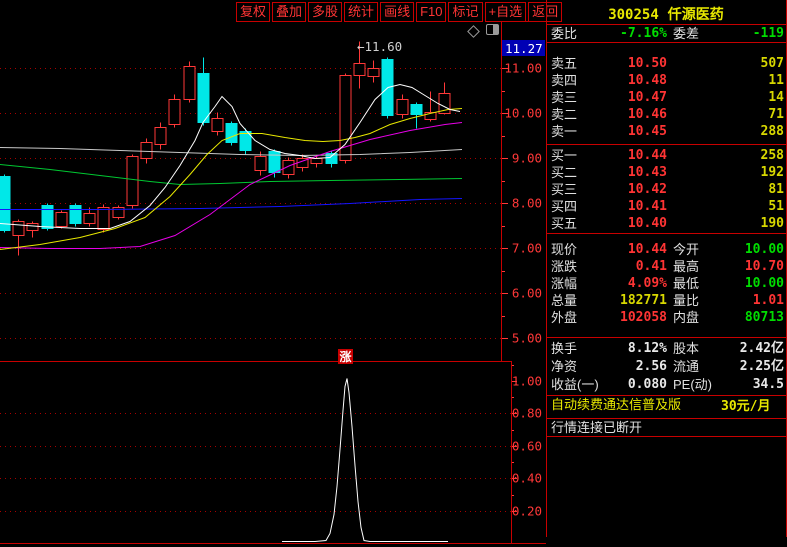  What do you see at coordinates (666, 366) in the screenshot?
I see `stat-row: 净资 2.56 流通 2.25亿` at bounding box center [666, 366].